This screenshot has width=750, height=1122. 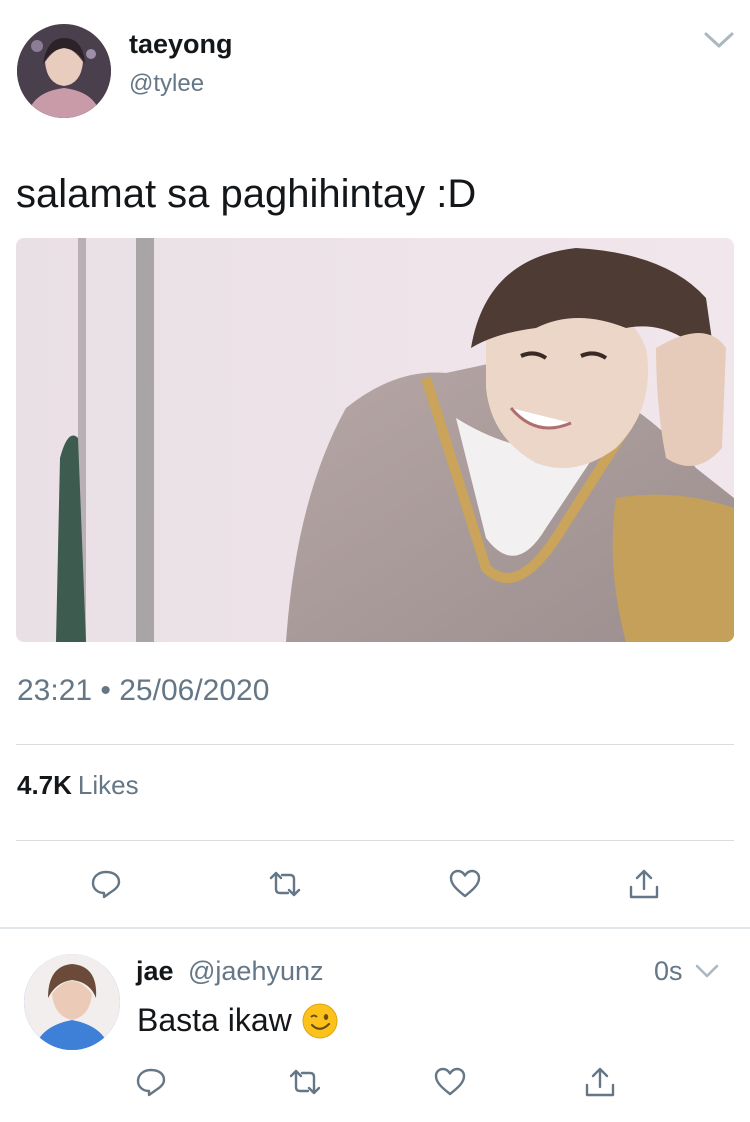 I want to click on reply-text-content: Basta ikaw, so click(x=214, y=1020).